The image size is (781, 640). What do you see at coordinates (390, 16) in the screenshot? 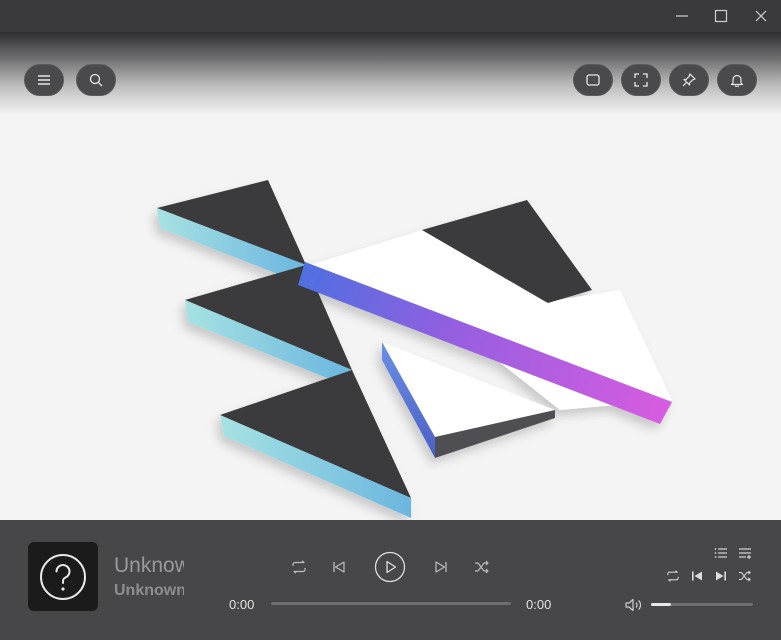
I see `title-bar` at bounding box center [390, 16].